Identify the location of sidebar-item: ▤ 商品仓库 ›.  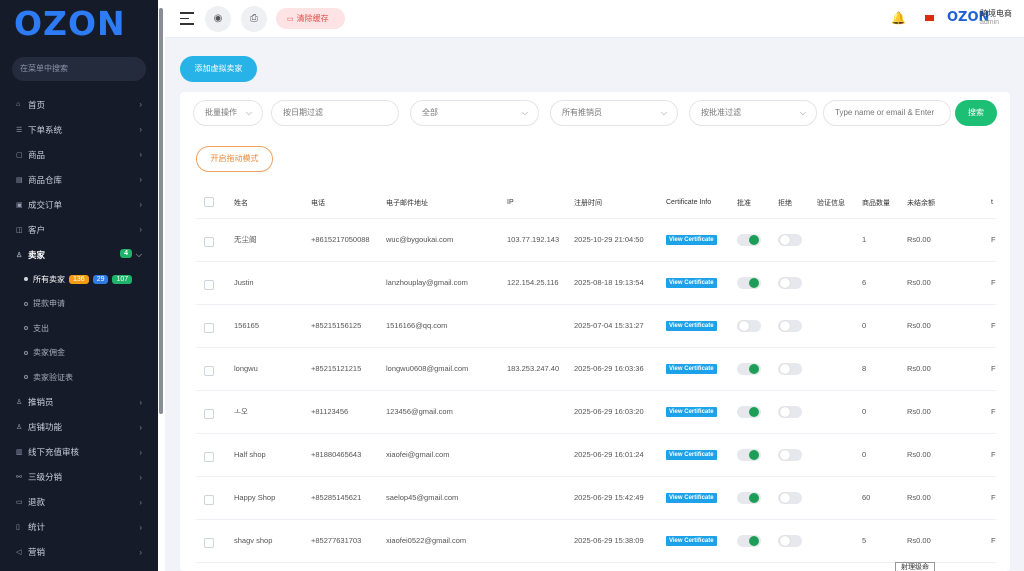
(79, 179).